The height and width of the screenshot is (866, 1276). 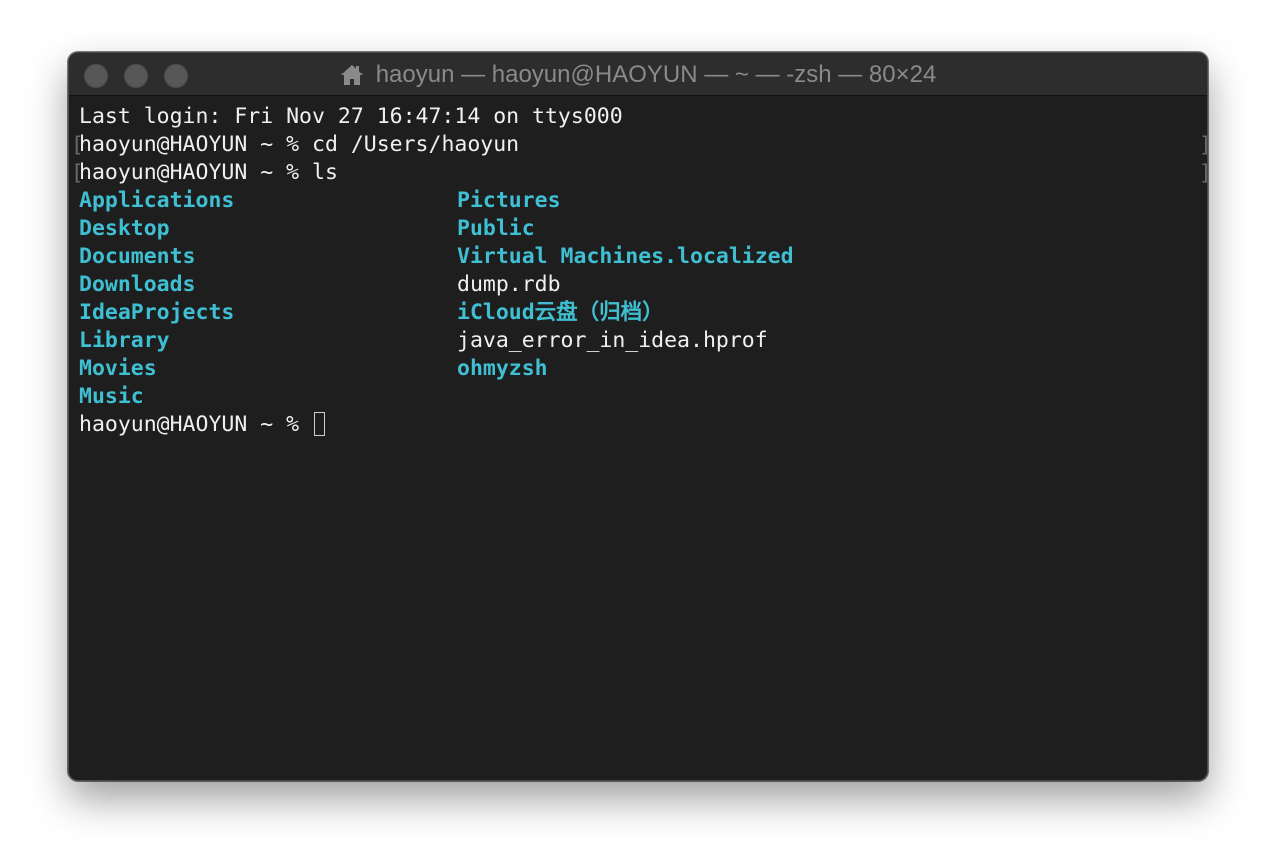 I want to click on current-prompt-line: haoyun@HAOYUN ~ %, so click(x=202, y=425).